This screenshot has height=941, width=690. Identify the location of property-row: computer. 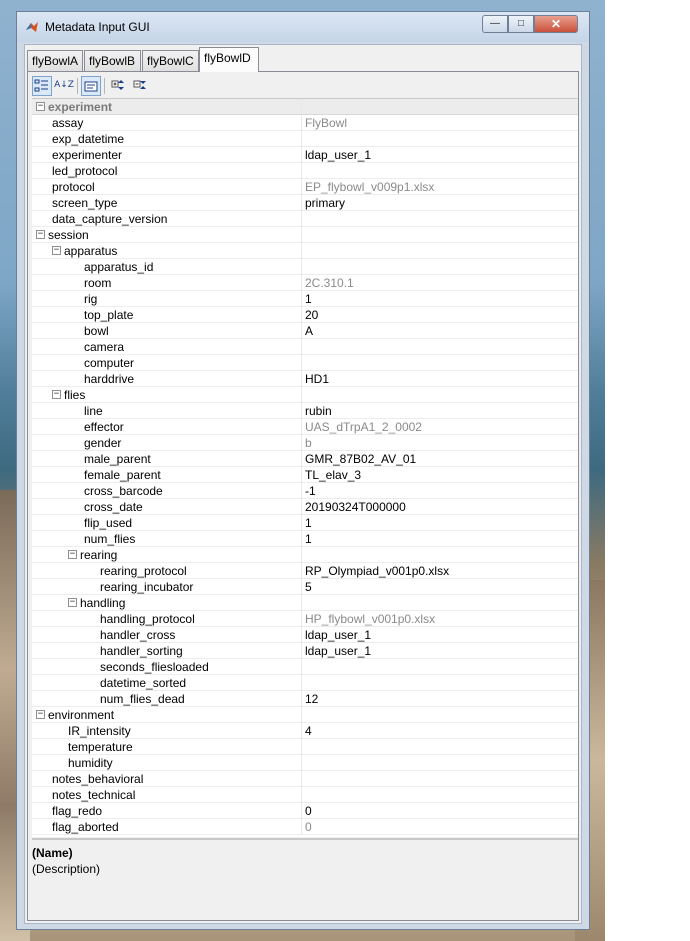
(305, 363).